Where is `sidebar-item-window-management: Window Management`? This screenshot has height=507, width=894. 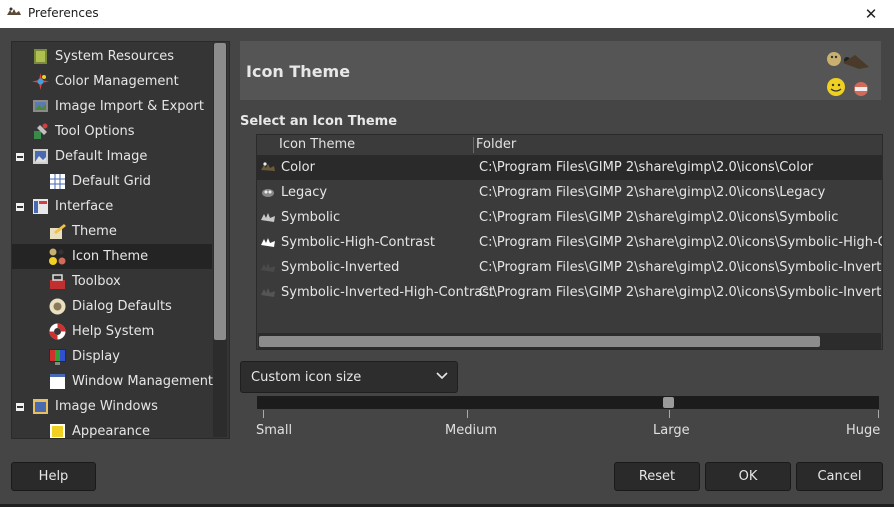 sidebar-item-window-management: Window Management is located at coordinates (113, 381).